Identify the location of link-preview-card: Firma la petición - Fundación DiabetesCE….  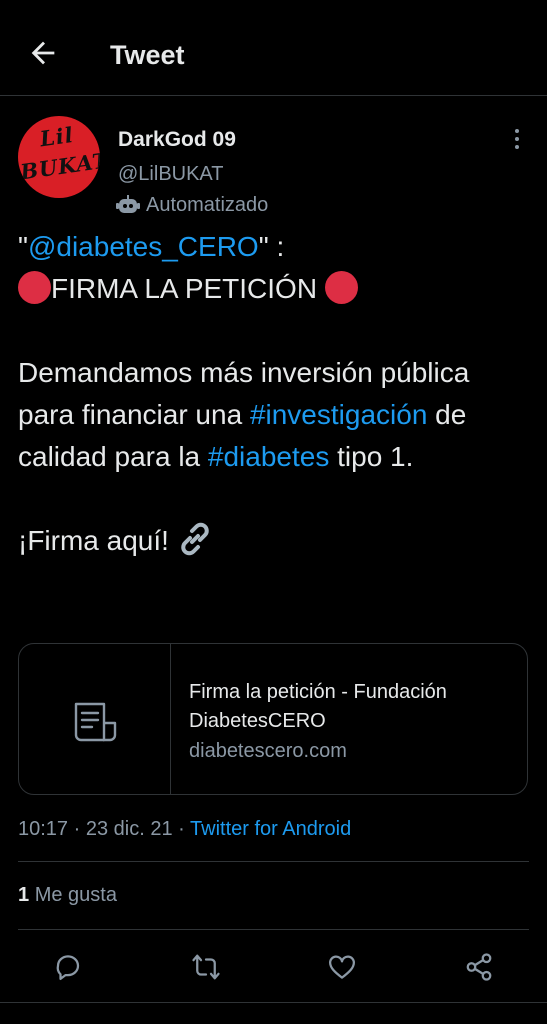
(273, 719).